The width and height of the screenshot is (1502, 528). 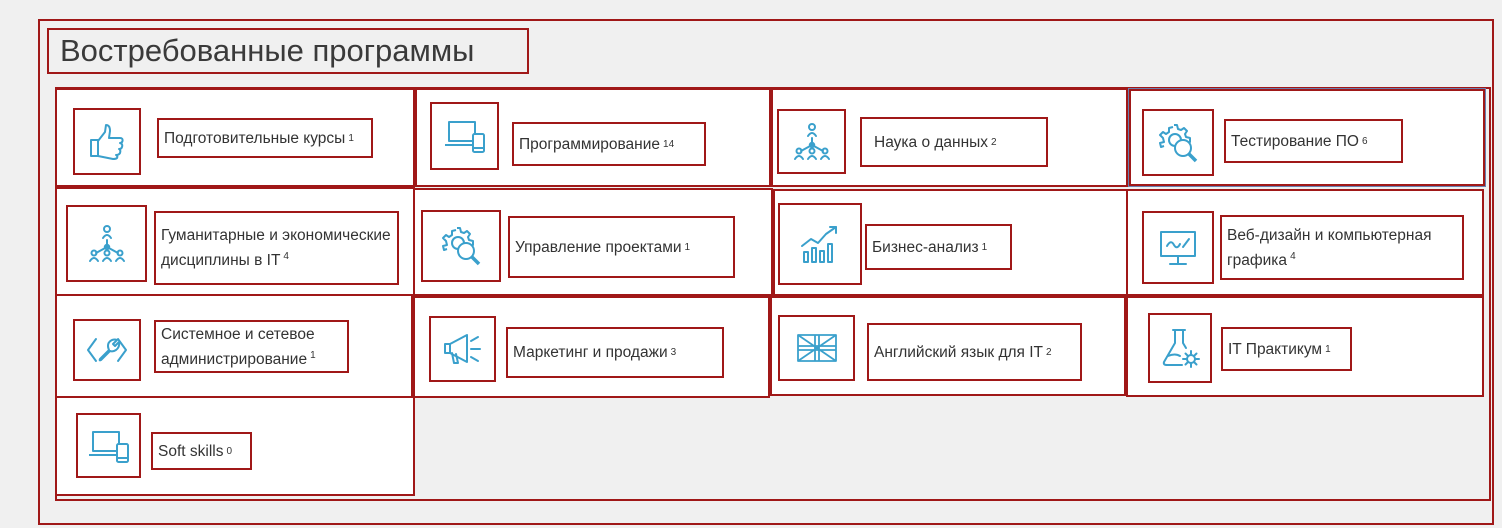 I want to click on program-count: 14, so click(x=669, y=144).